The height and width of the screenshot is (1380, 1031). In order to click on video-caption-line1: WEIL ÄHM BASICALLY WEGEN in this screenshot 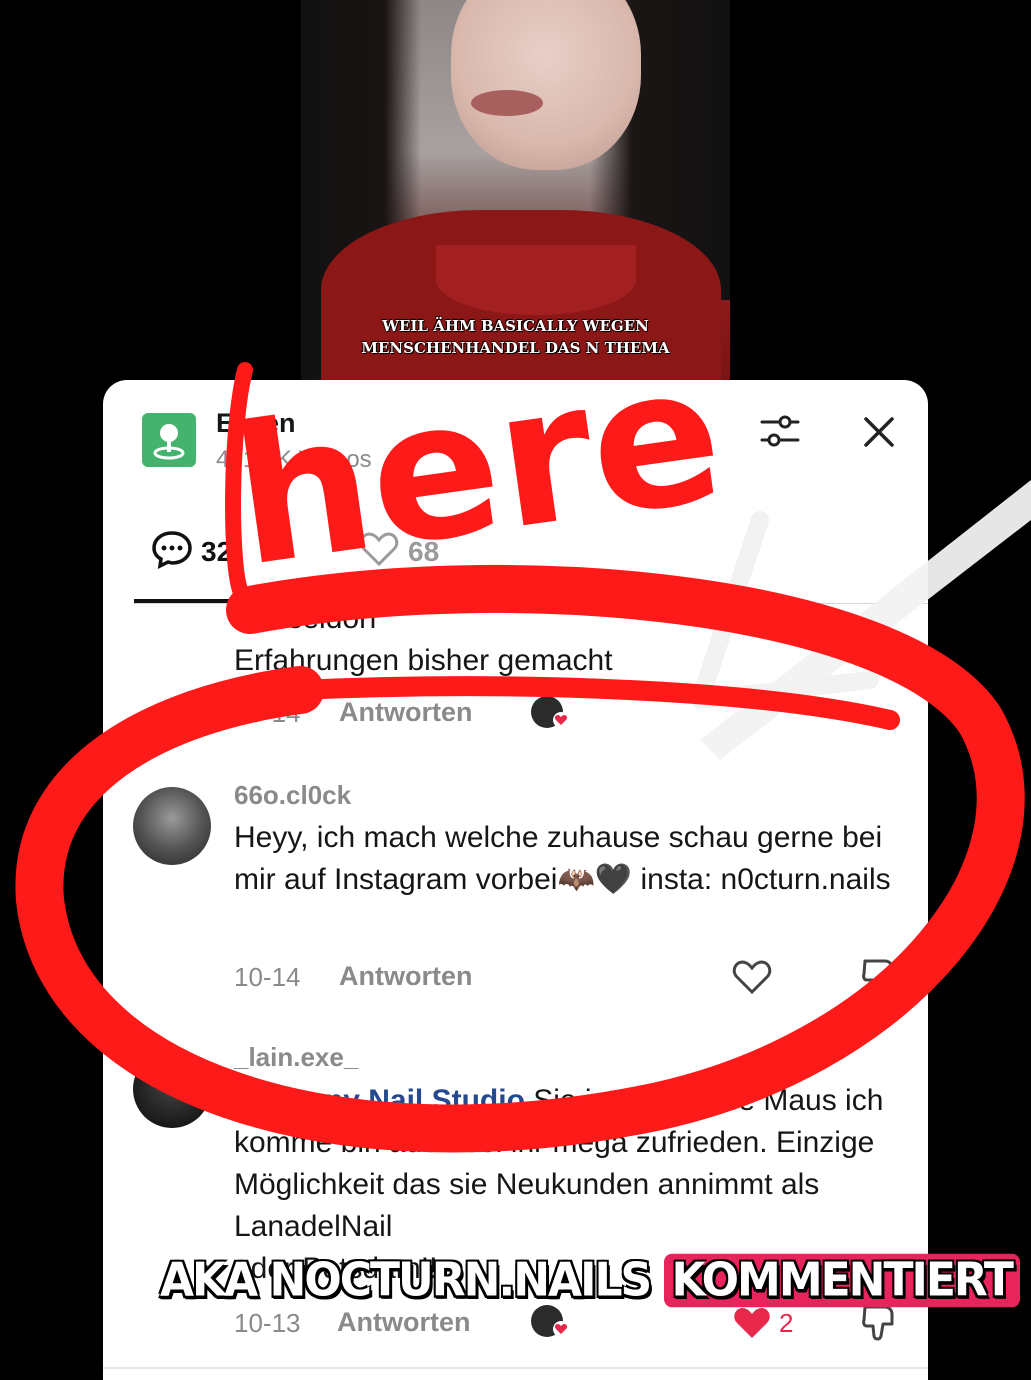, I will do `click(515, 326)`.